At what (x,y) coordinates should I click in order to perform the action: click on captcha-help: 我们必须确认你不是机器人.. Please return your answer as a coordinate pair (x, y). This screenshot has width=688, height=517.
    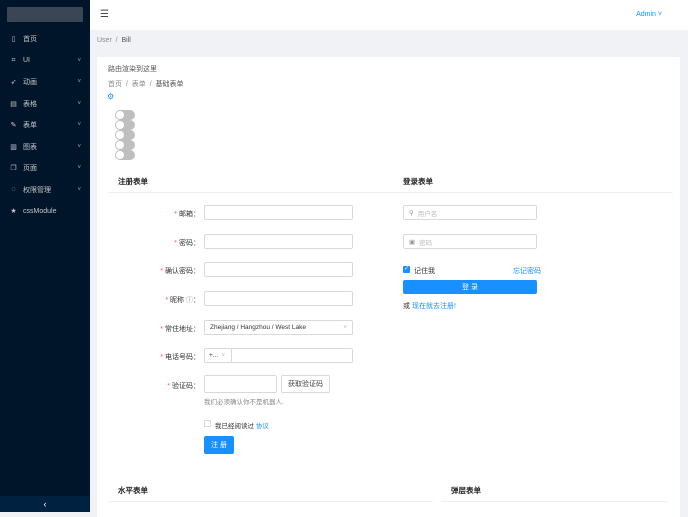
    Looking at the image, I should click on (244, 402).